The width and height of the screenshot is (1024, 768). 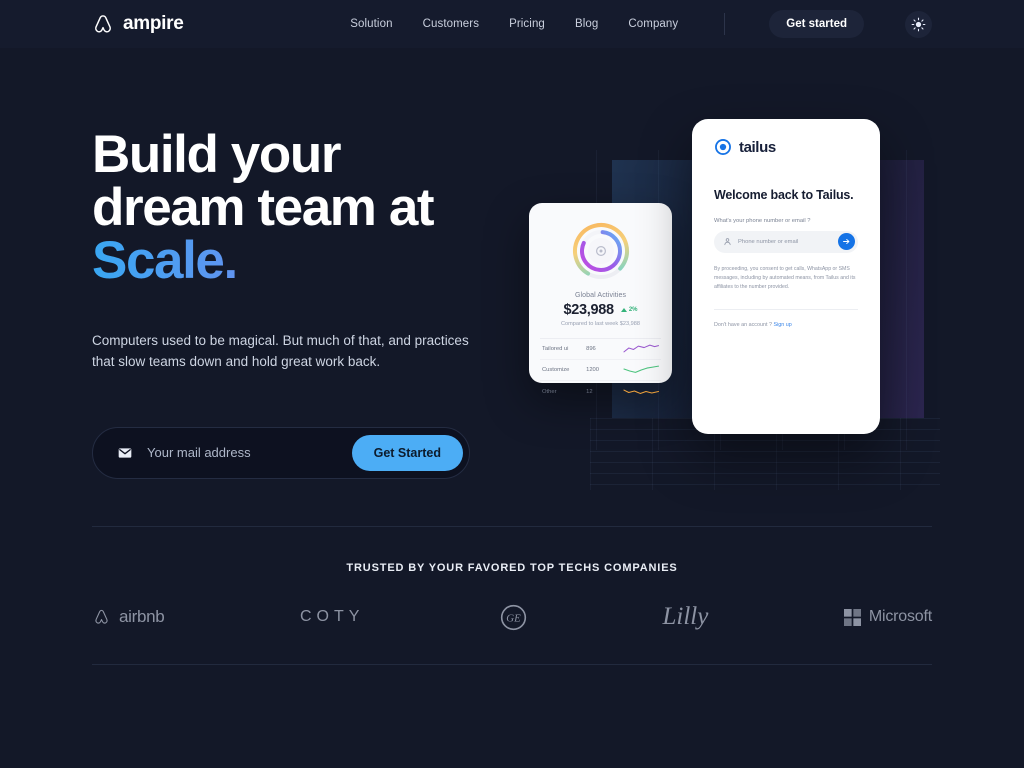 I want to click on svg-text: GE, so click(x=513, y=618).